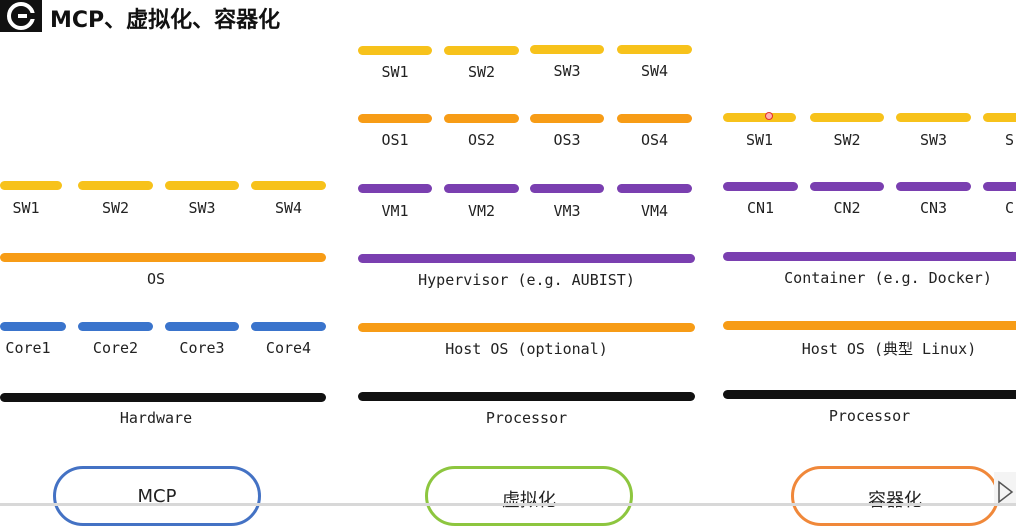 Image resolution: width=1016 pixels, height=526 pixels. What do you see at coordinates (481, 72) in the screenshot?
I see `virt-sw-label: SW2` at bounding box center [481, 72].